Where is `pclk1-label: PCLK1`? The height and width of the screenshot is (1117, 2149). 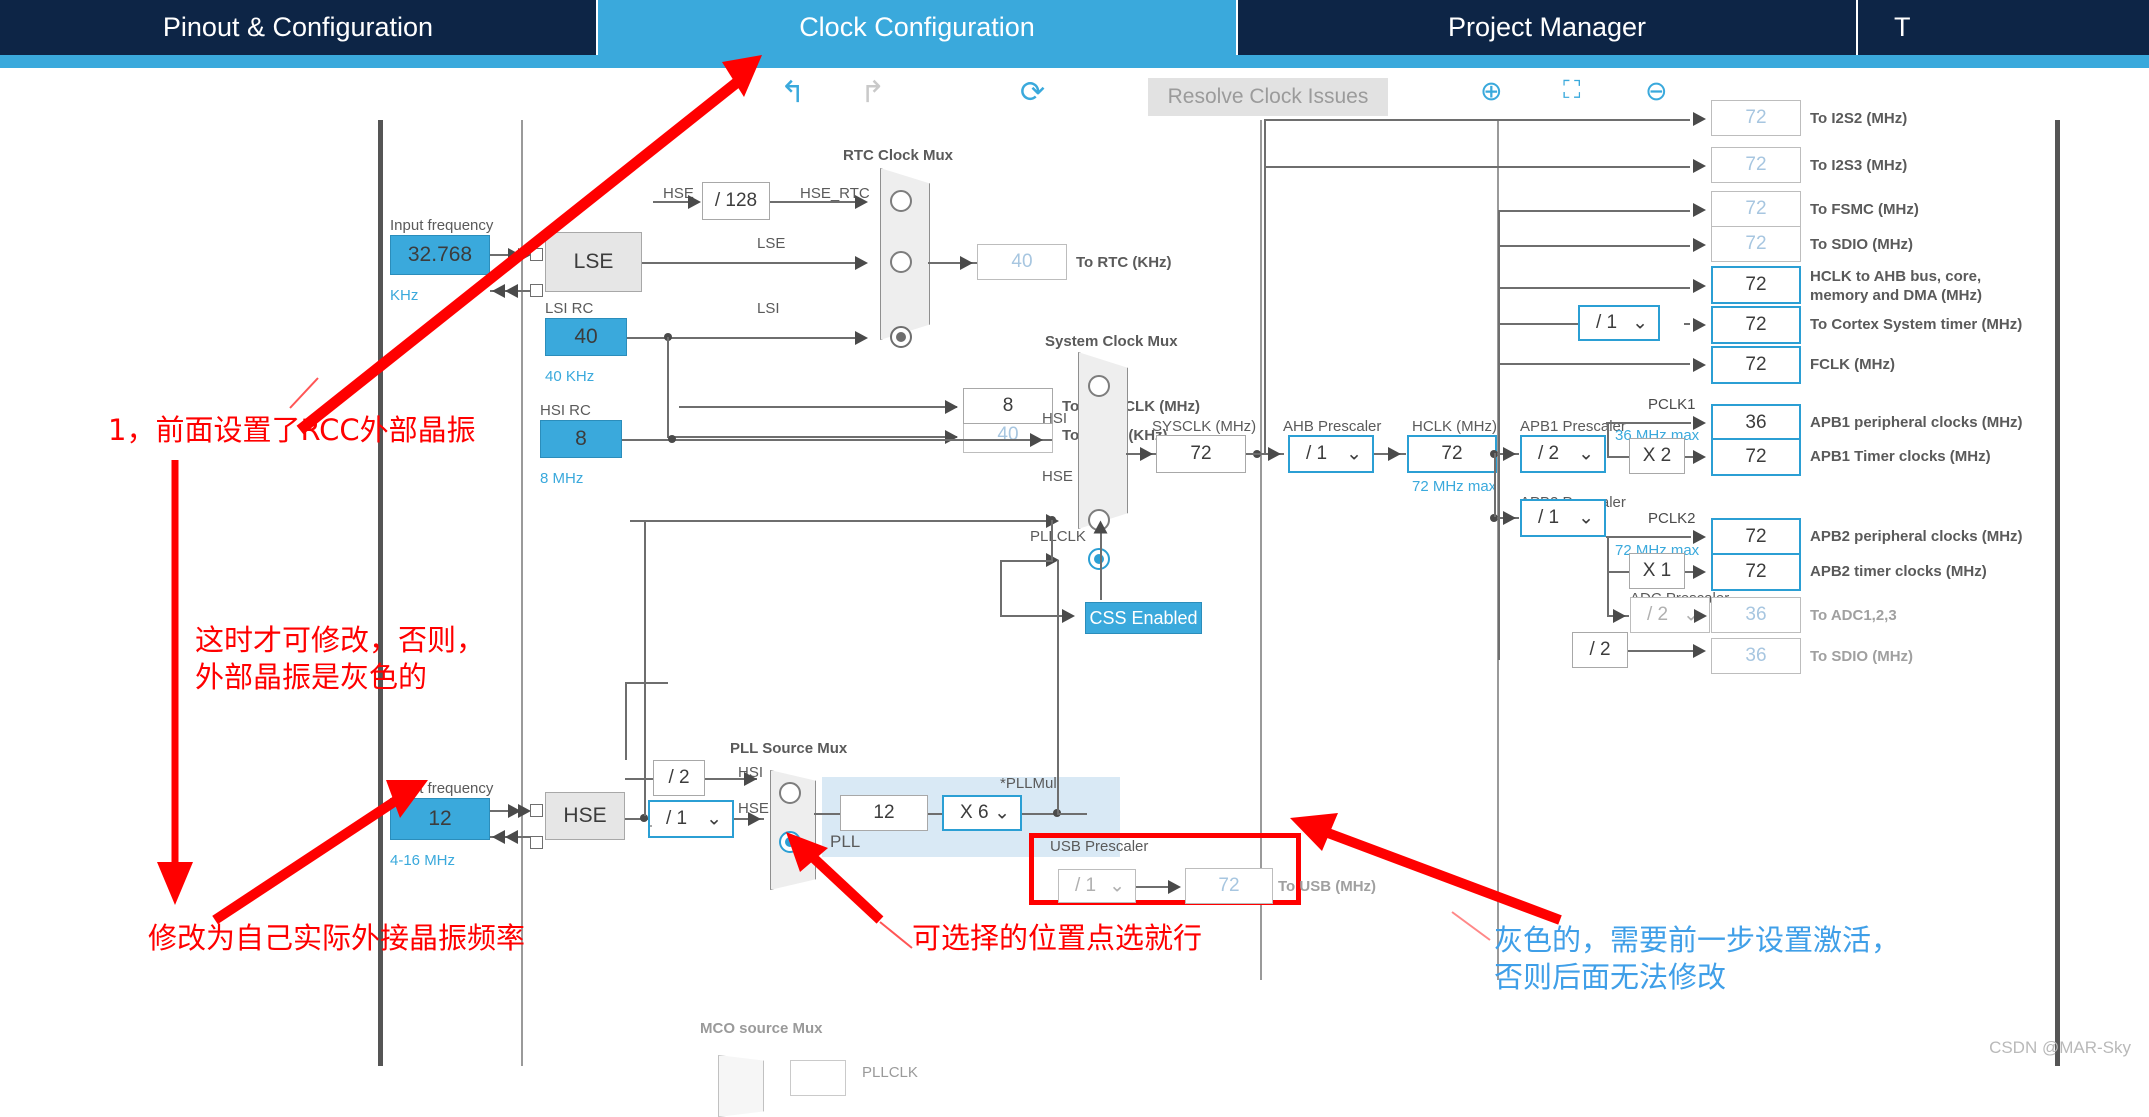 pclk1-label: PCLK1 is located at coordinates (1672, 404).